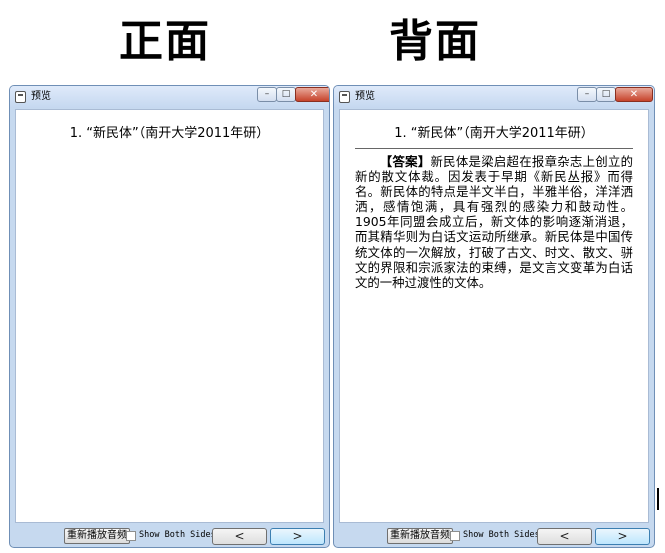  Describe the element at coordinates (494, 148) in the screenshot. I see `answer-divider` at that location.